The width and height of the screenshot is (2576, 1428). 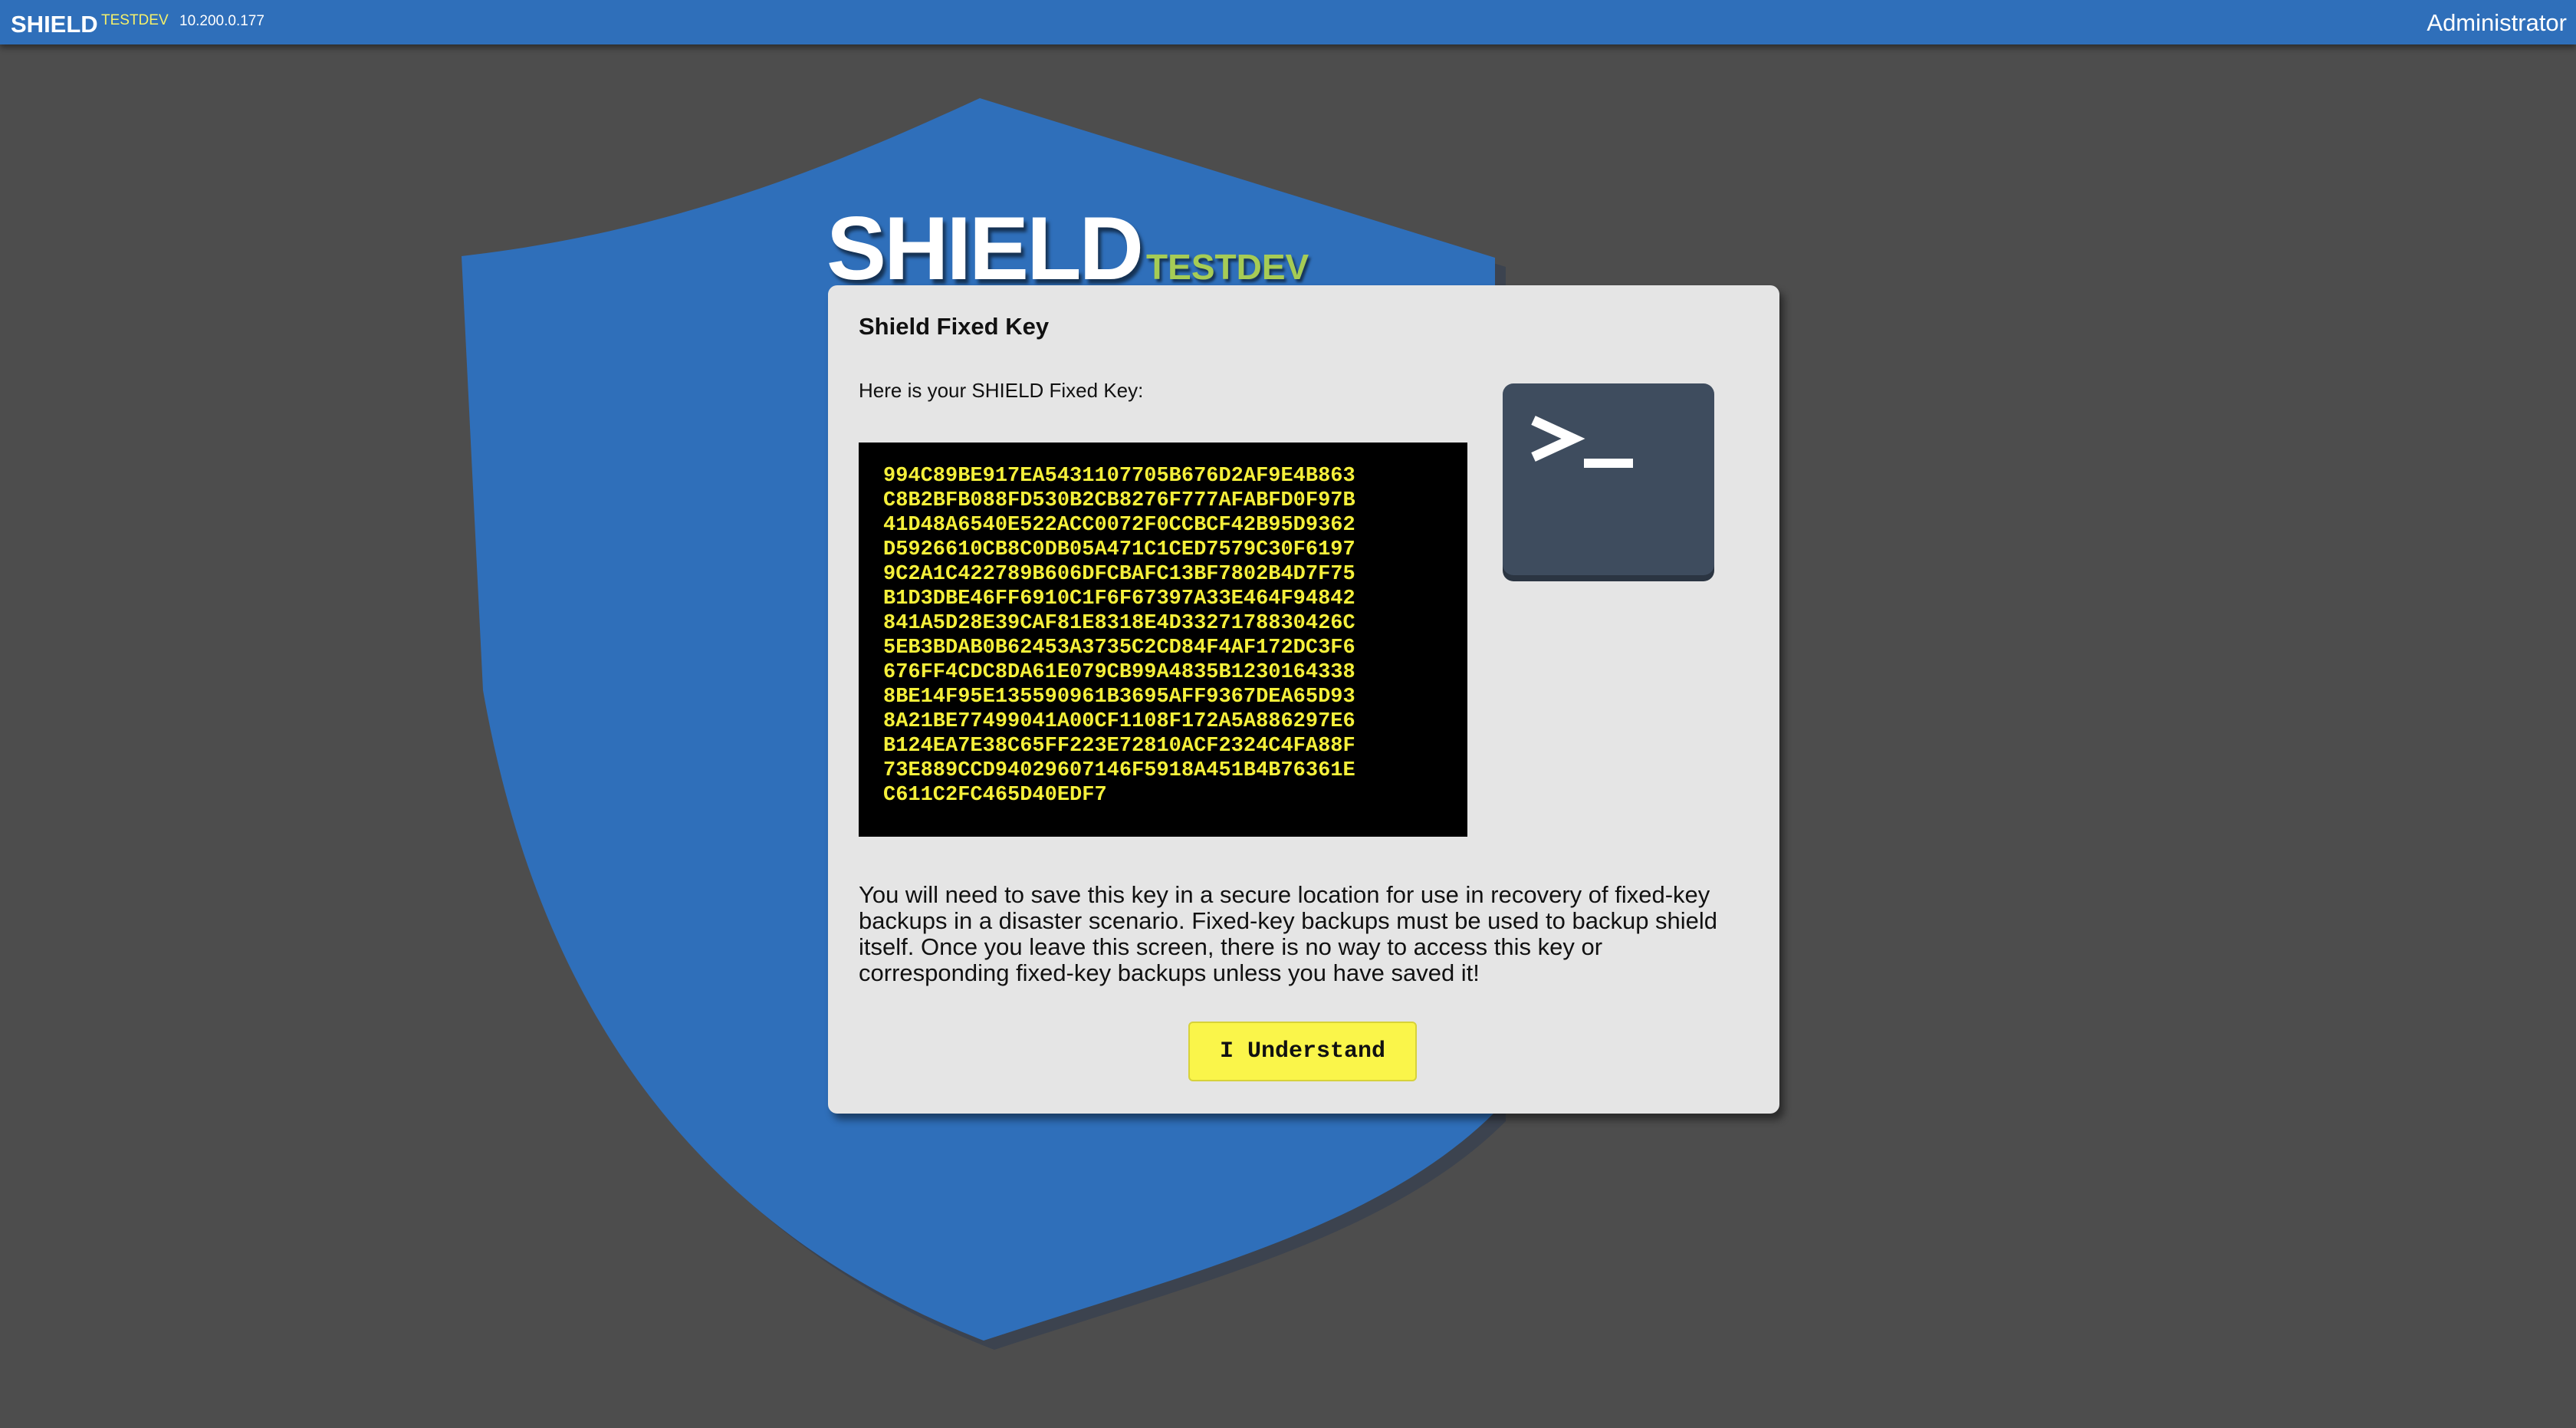 What do you see at coordinates (1228, 267) in the screenshot?
I see `logo-environment: TESTDEV` at bounding box center [1228, 267].